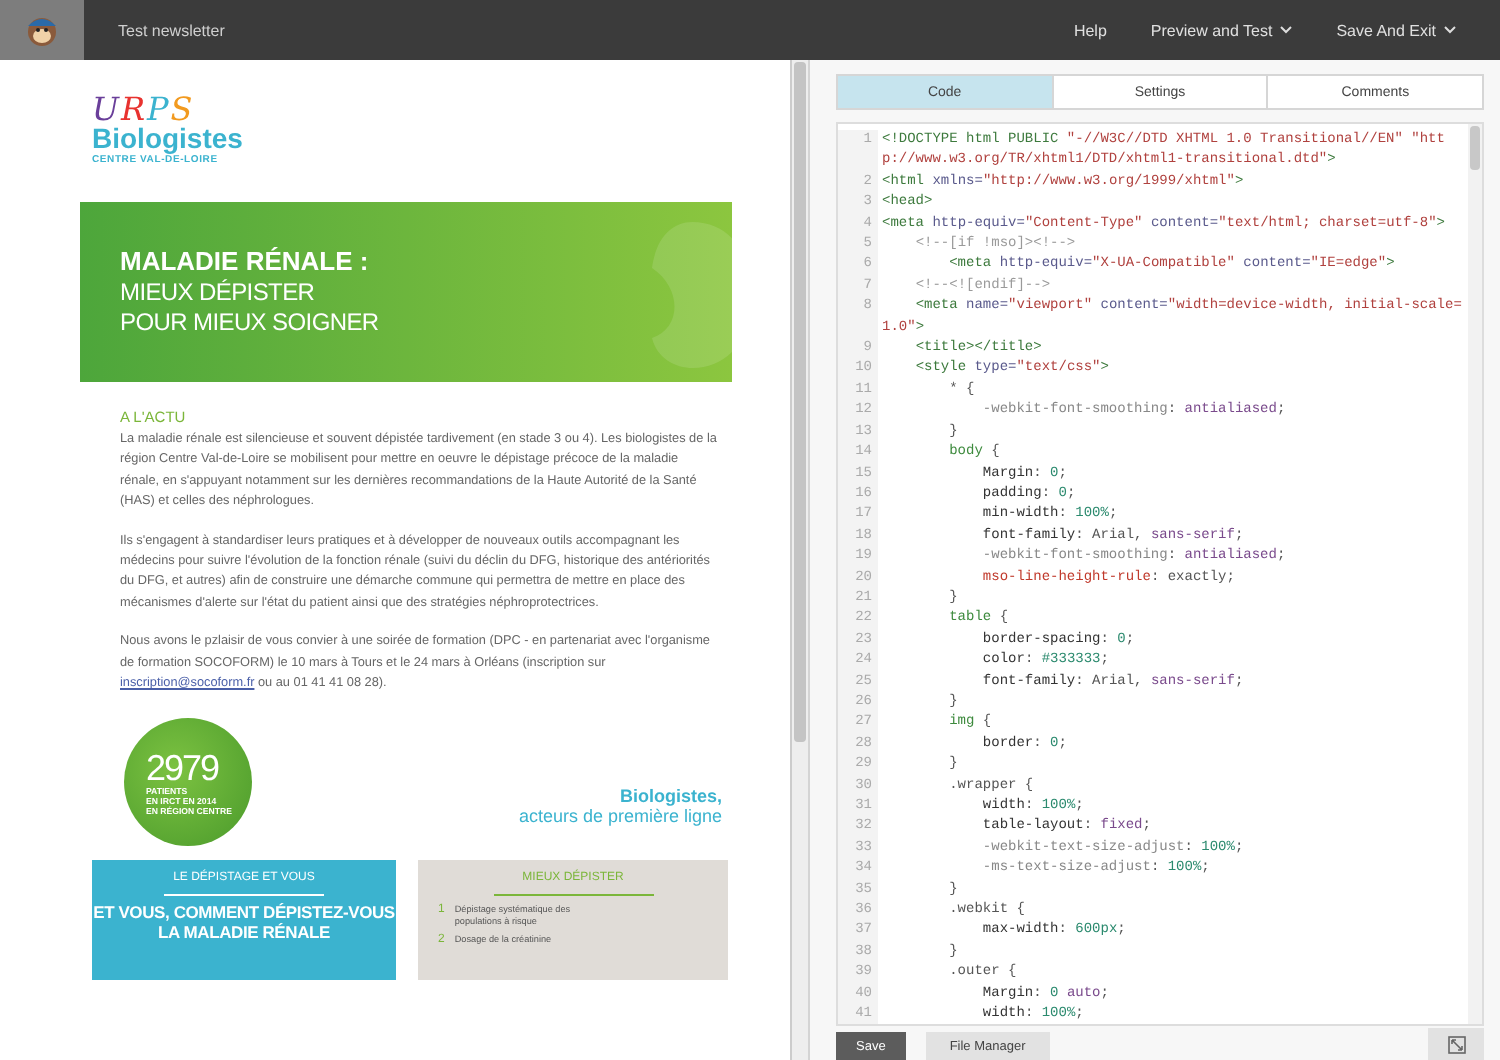  What do you see at coordinates (244, 923) in the screenshot?
I see `card-text: ET VOUS, COMMENT DÉPISTEZ-VOUS LA MALADIE RÉNALE` at bounding box center [244, 923].